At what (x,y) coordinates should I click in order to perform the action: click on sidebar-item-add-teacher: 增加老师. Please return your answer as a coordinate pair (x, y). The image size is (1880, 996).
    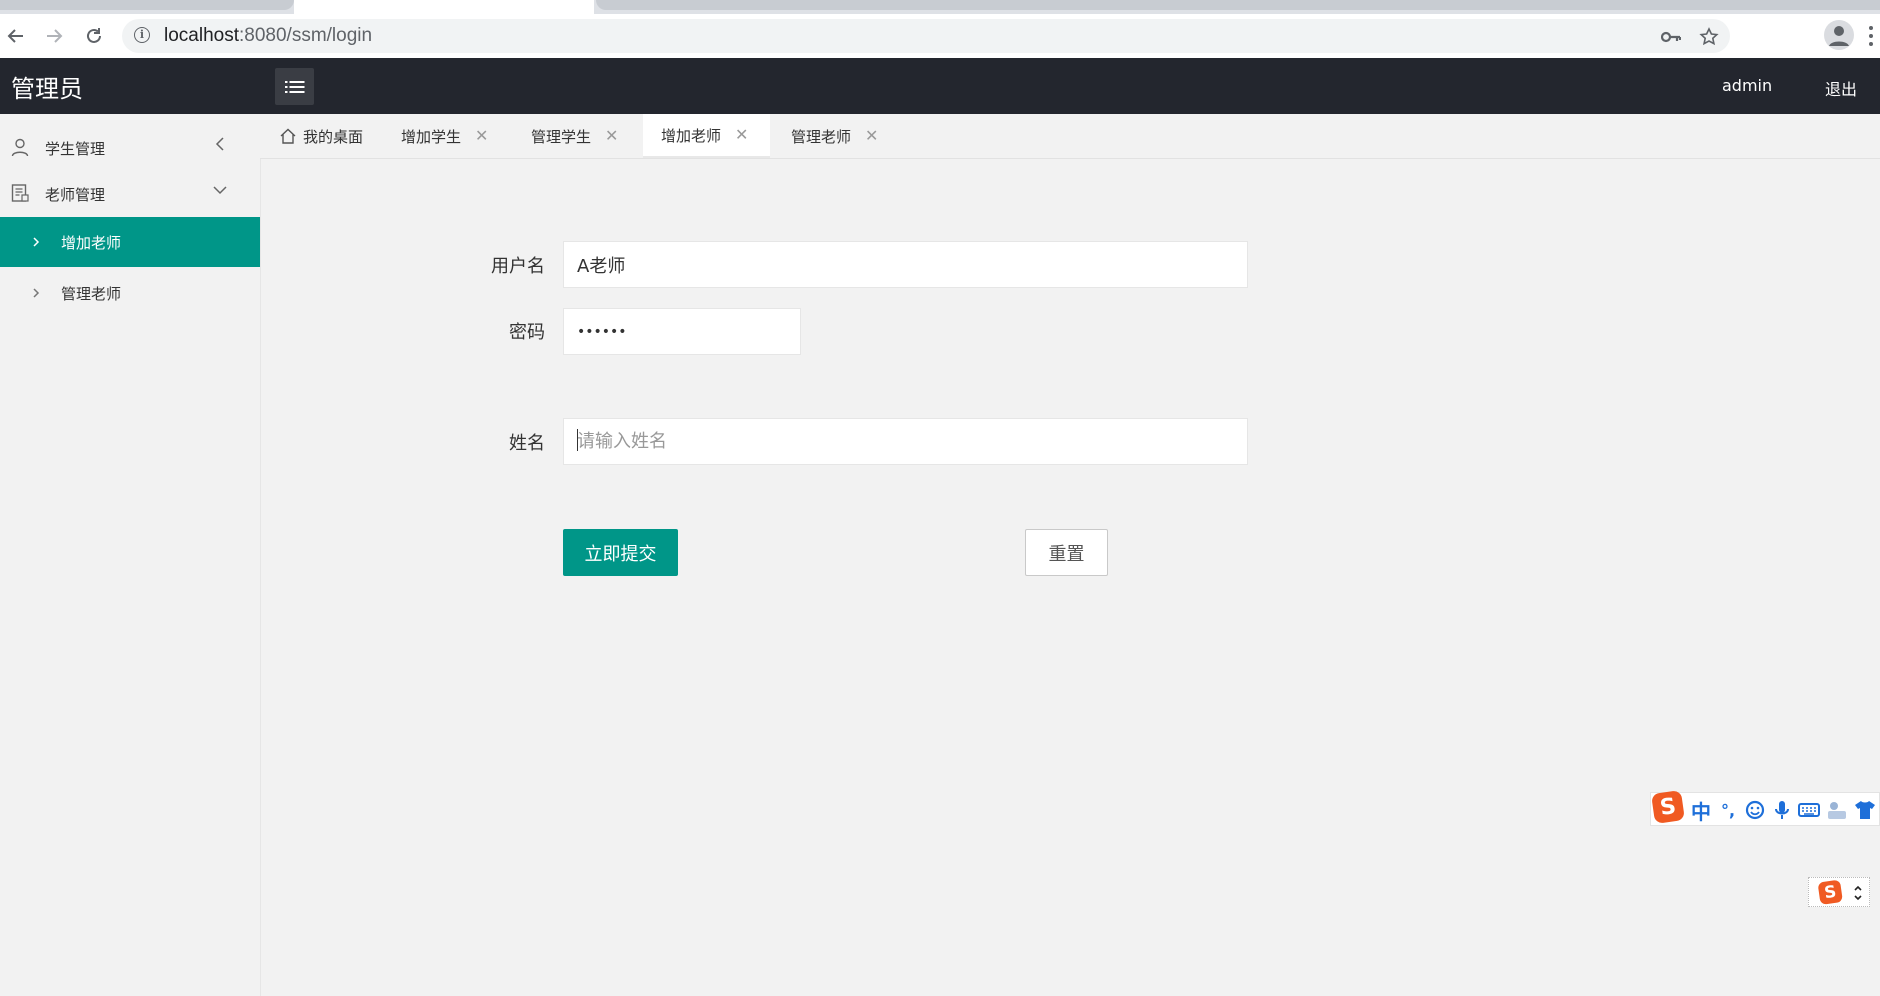
    Looking at the image, I should click on (130, 242).